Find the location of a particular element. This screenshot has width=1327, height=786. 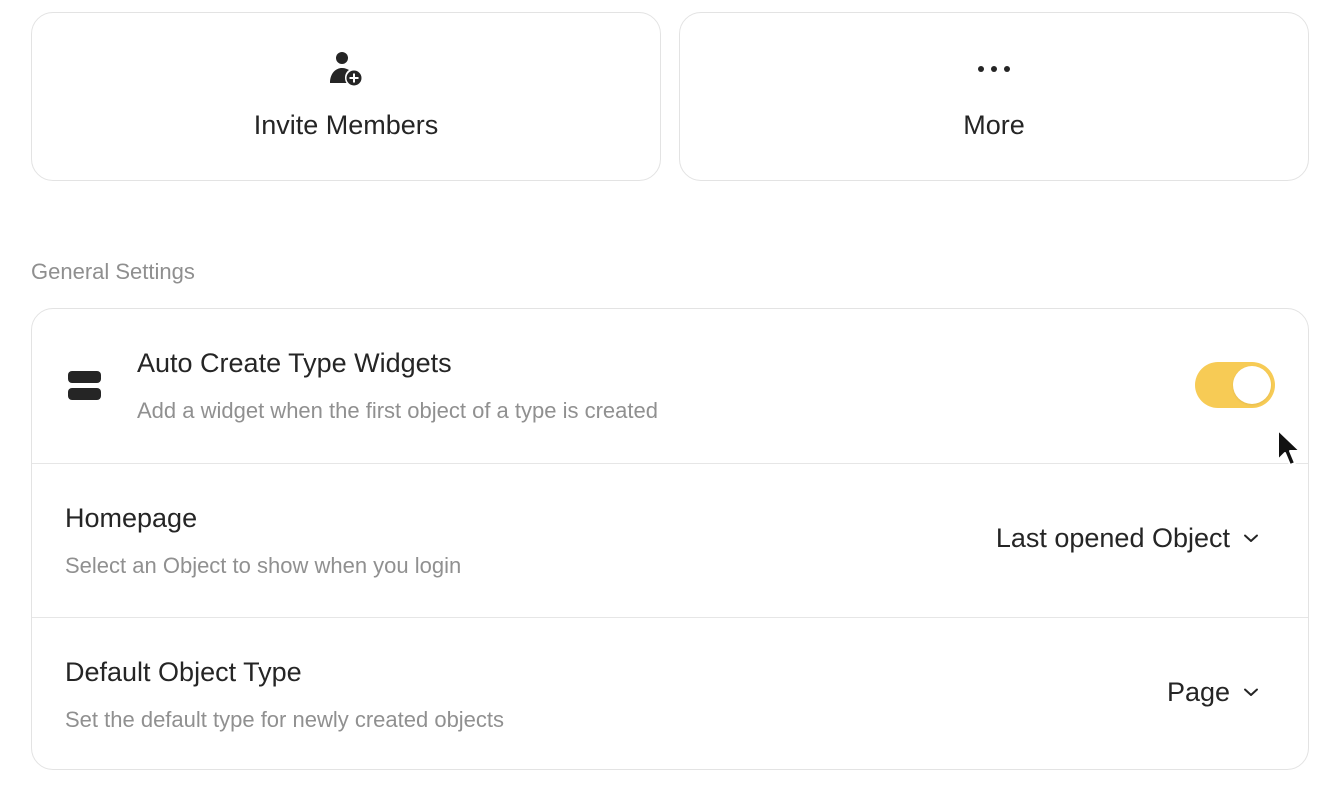

invite-members-label: Invite Members is located at coordinates (346, 125).